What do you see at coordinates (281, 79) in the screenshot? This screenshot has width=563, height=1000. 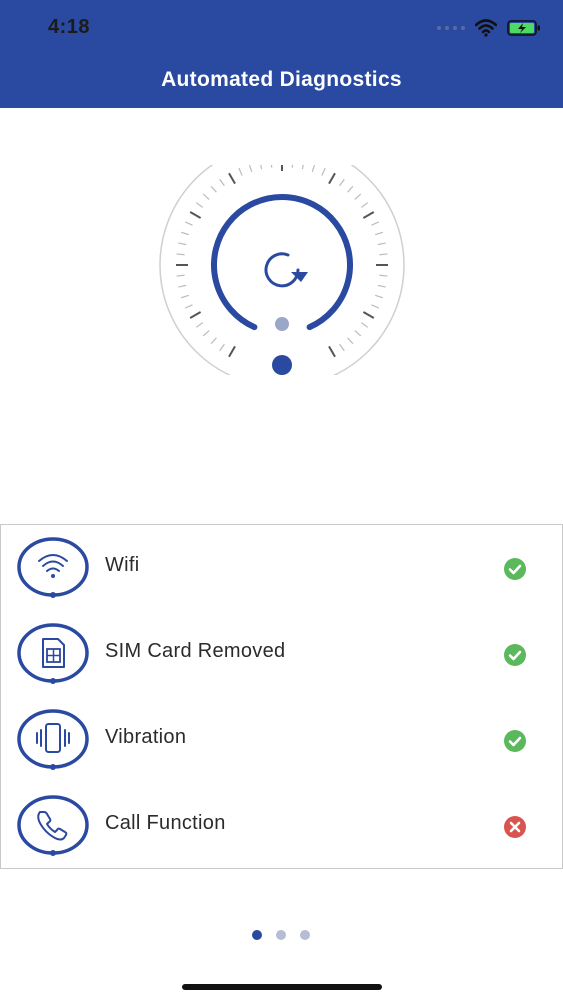 I see `page-title: Automated Diagnostics` at bounding box center [281, 79].